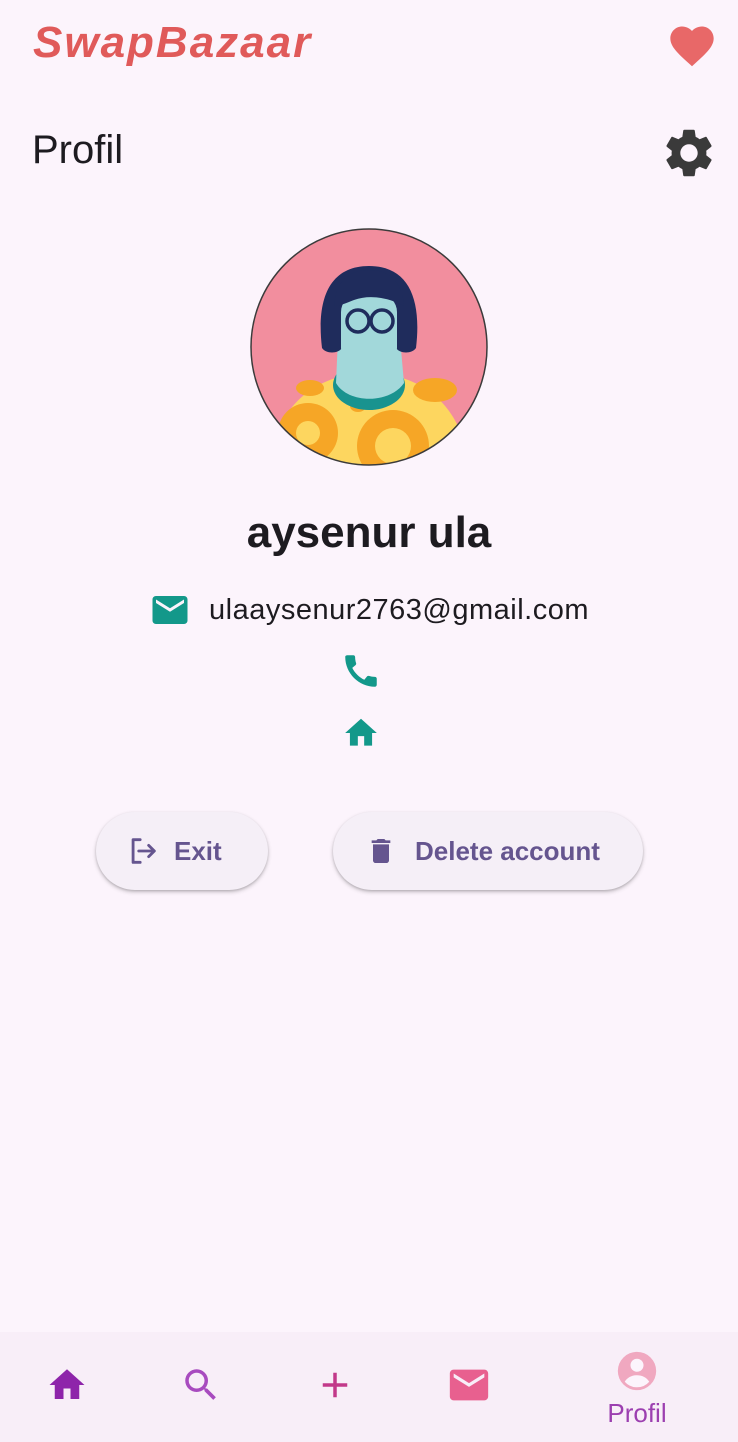 Image resolution: width=738 pixels, height=1442 pixels. I want to click on delete-account-button-label: Delete account, so click(507, 850).